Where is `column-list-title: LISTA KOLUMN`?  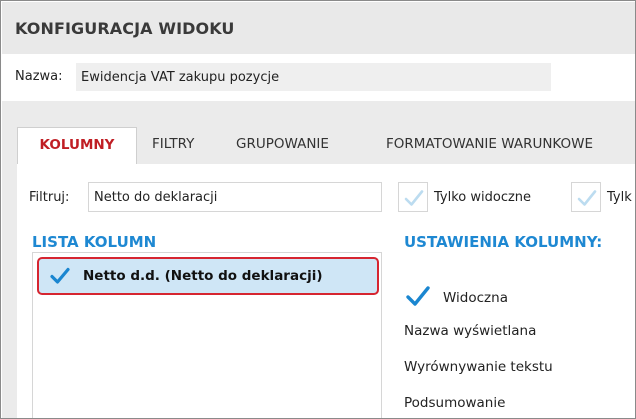
column-list-title: LISTA KOLUMN is located at coordinates (94, 242).